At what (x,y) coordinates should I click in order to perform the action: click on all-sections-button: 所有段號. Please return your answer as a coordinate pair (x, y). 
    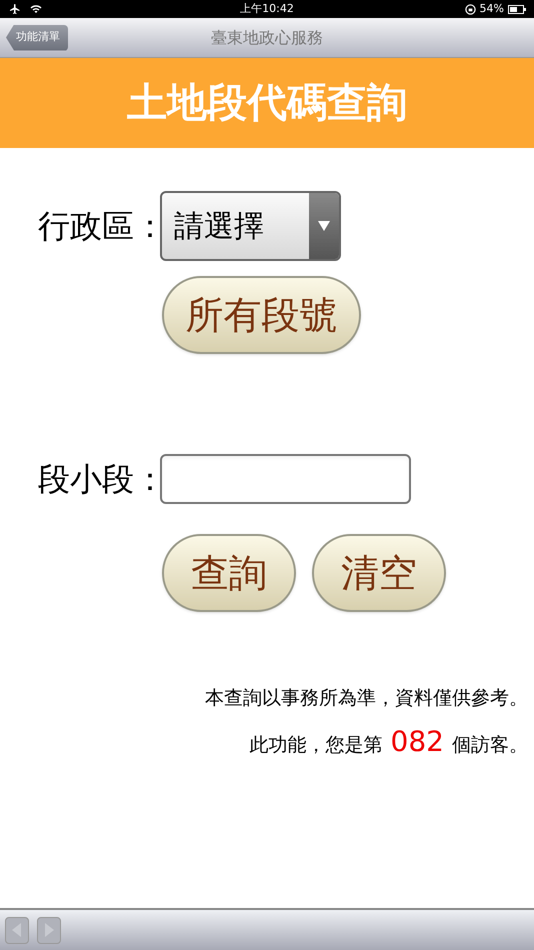
    Looking at the image, I should click on (261, 315).